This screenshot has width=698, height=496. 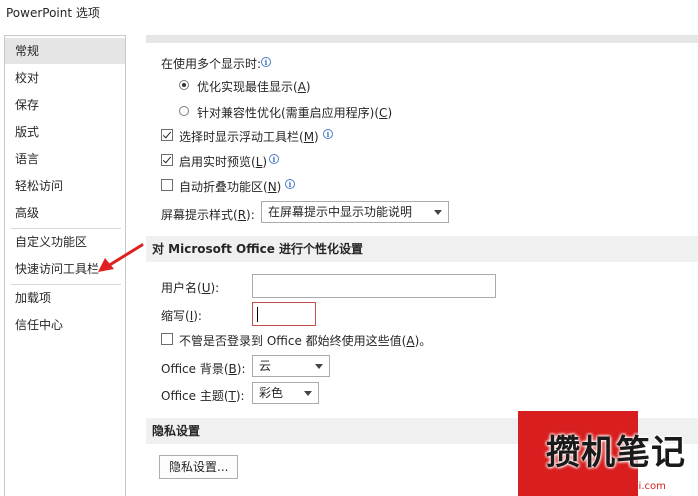 I want to click on username-label: 用户名(U):, so click(x=190, y=288).